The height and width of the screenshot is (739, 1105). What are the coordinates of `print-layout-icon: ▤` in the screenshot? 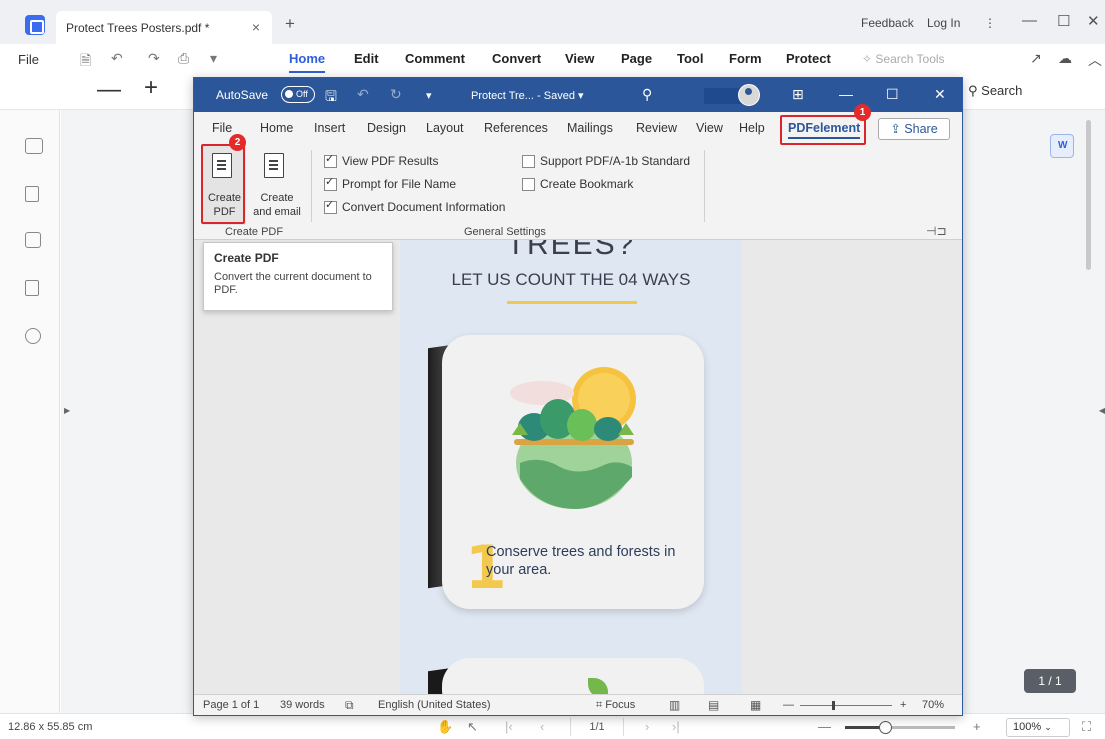 It's located at (713, 705).